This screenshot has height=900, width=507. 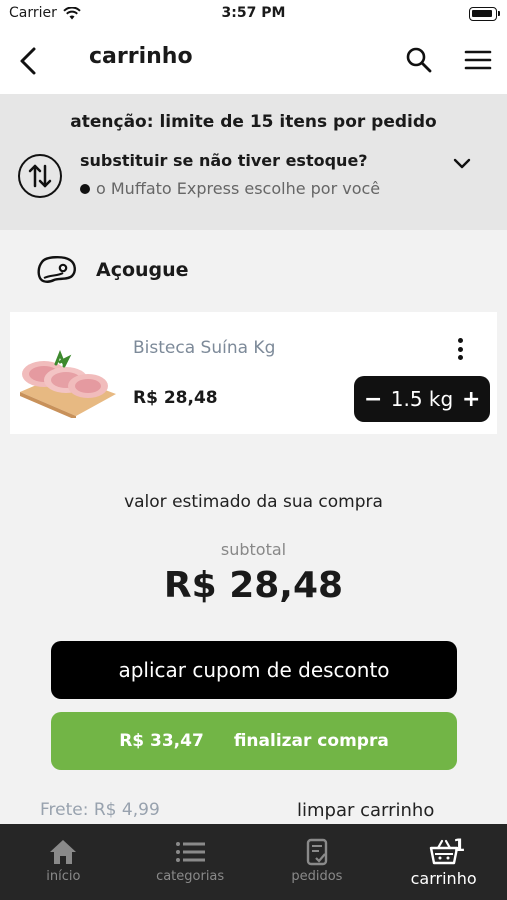 What do you see at coordinates (253, 549) in the screenshot?
I see `subtotal-label: subtotal` at bounding box center [253, 549].